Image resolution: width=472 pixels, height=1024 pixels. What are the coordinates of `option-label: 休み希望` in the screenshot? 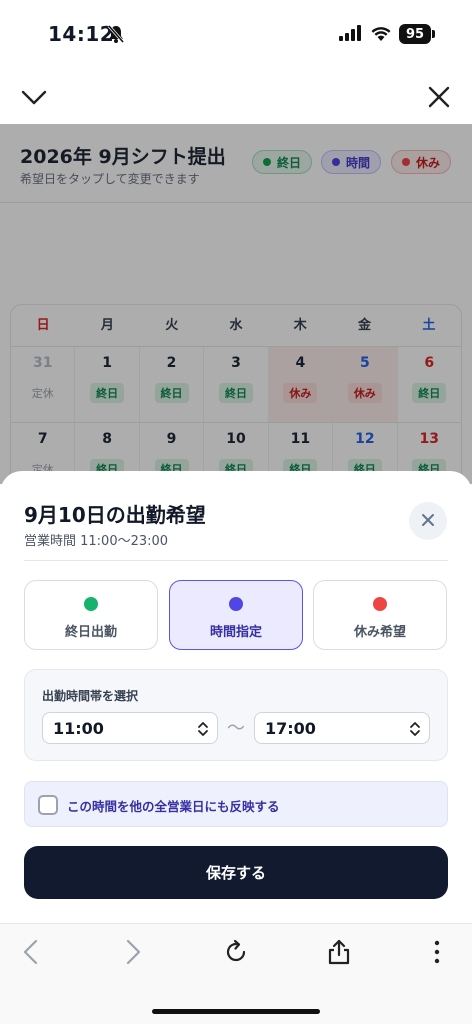 It's located at (379, 632).